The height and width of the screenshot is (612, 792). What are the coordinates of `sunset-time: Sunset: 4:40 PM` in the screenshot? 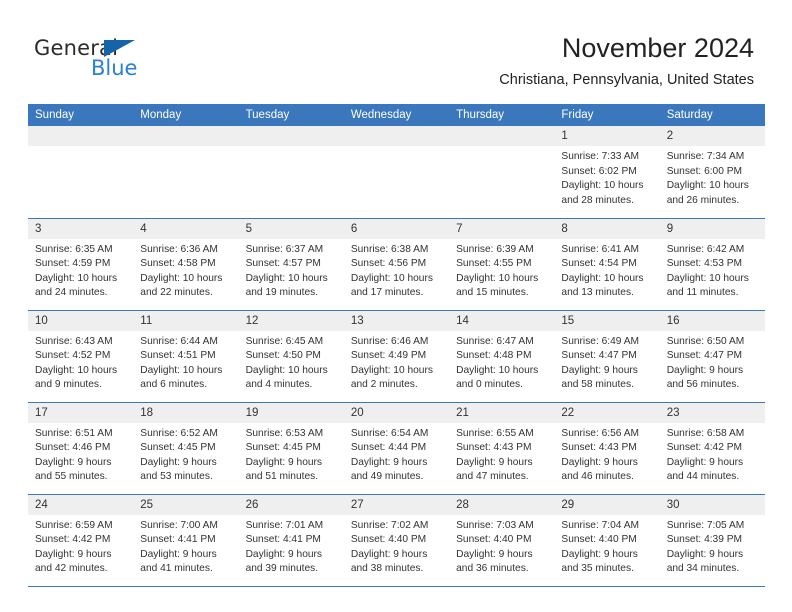 It's located at (599, 540).